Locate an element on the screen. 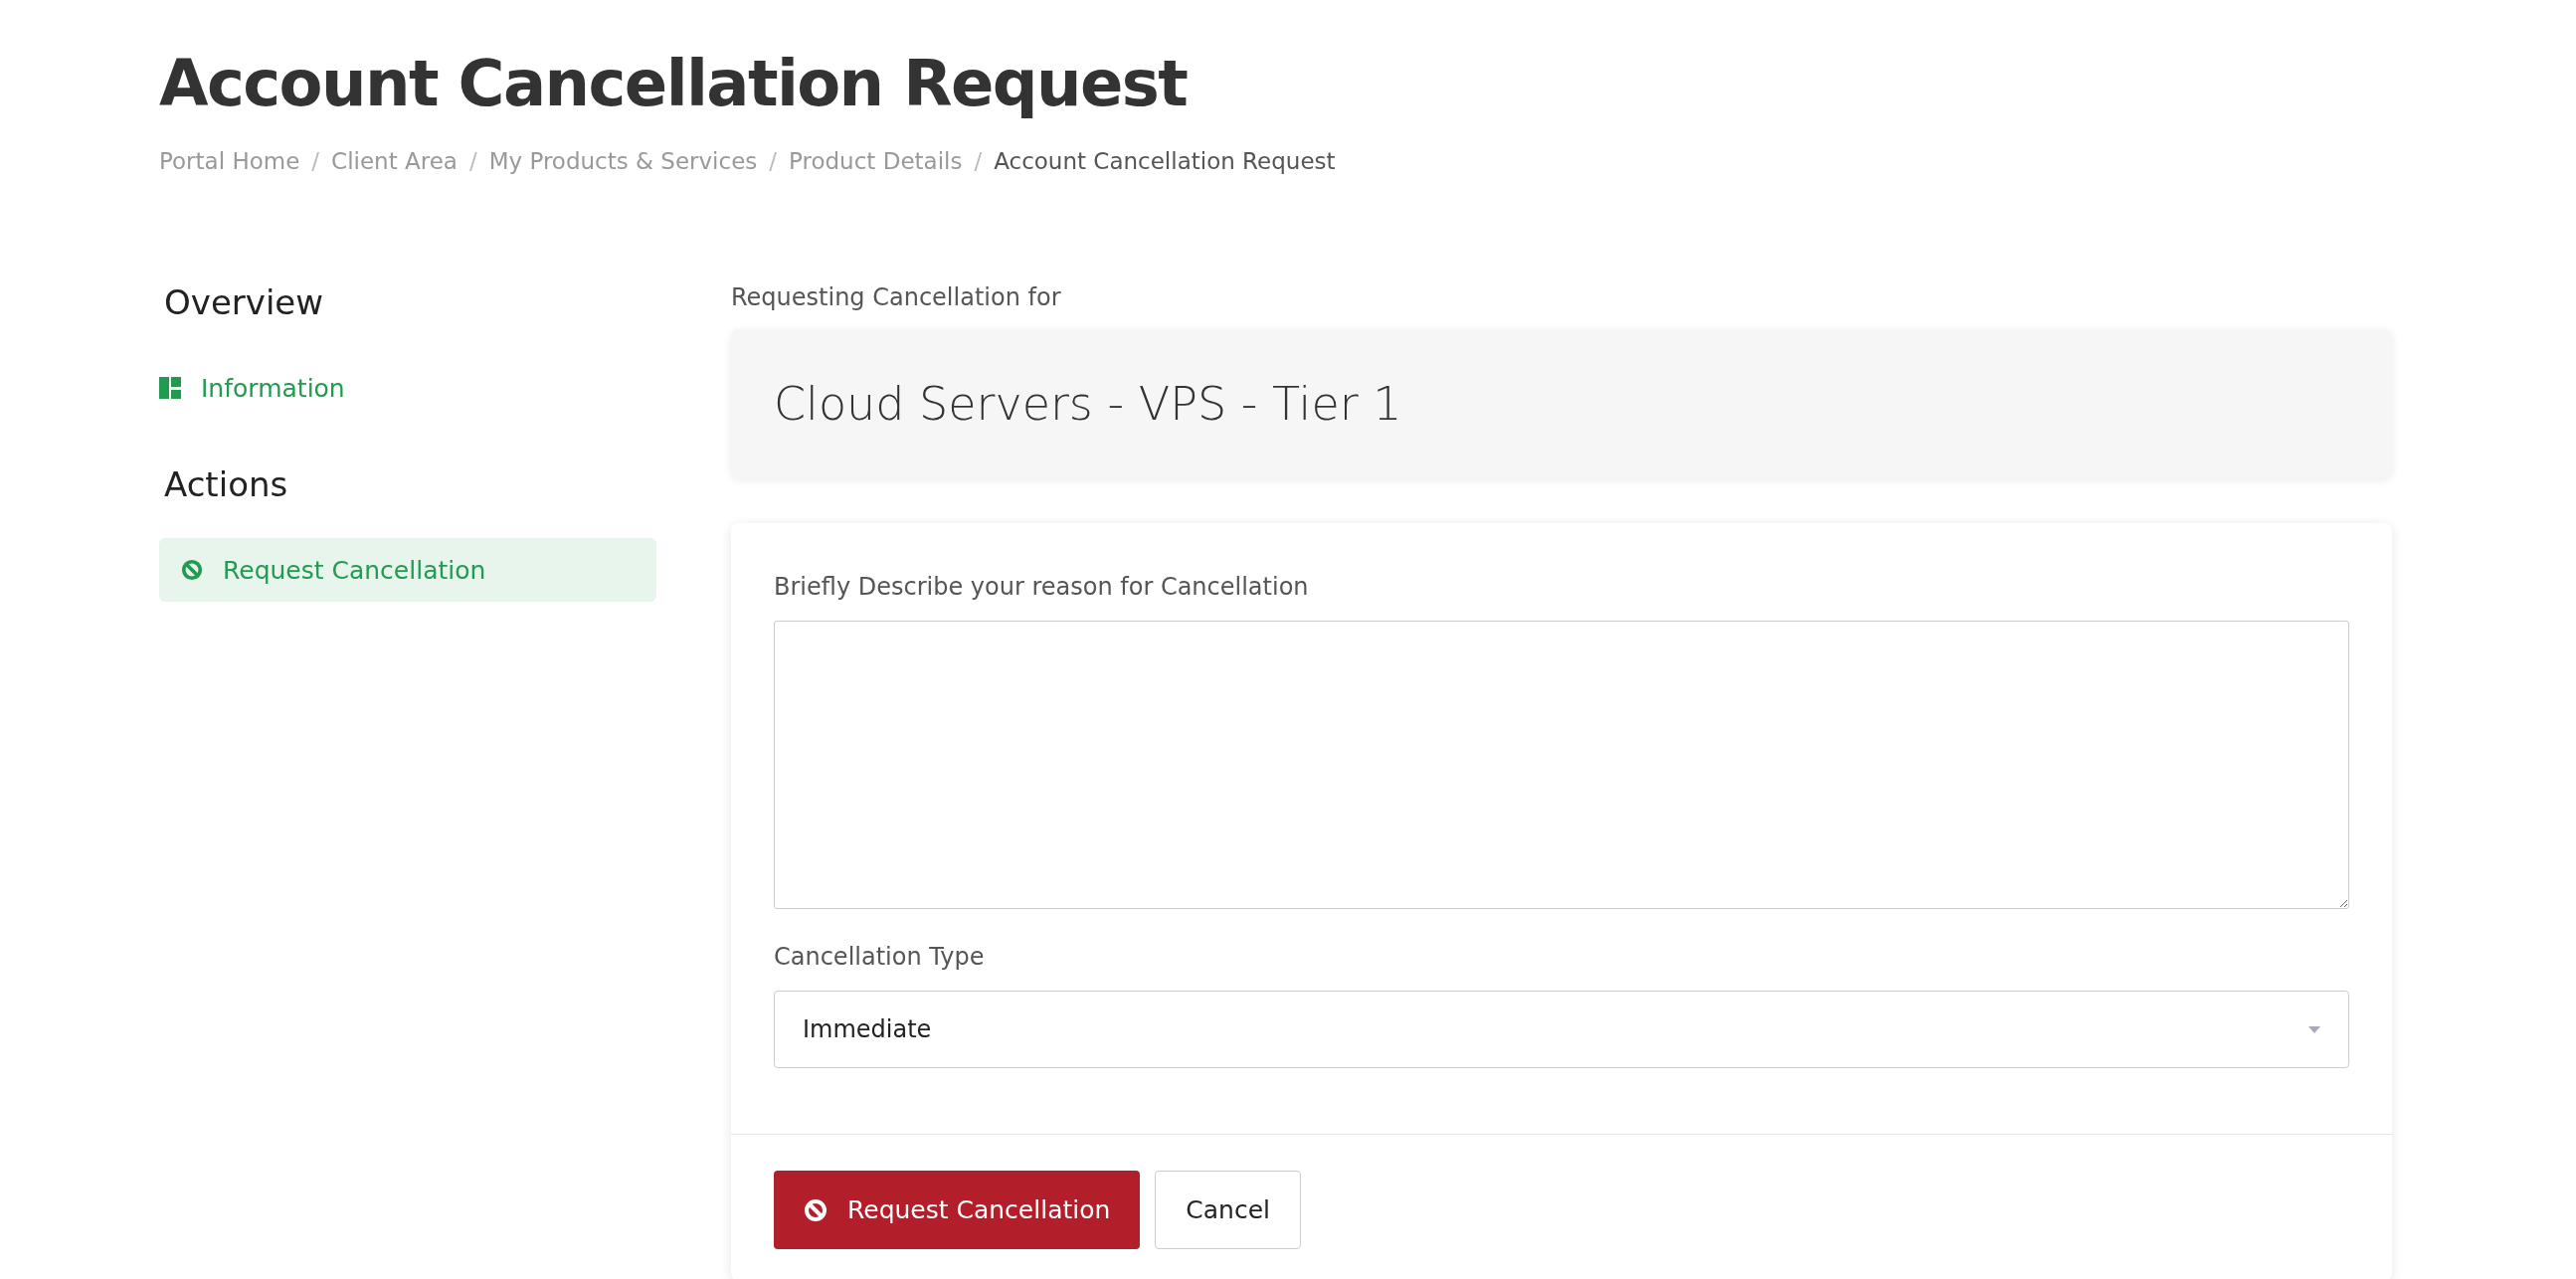 The image size is (2576, 1279). request-cancellation-button: Request Cancellation is located at coordinates (957, 1210).